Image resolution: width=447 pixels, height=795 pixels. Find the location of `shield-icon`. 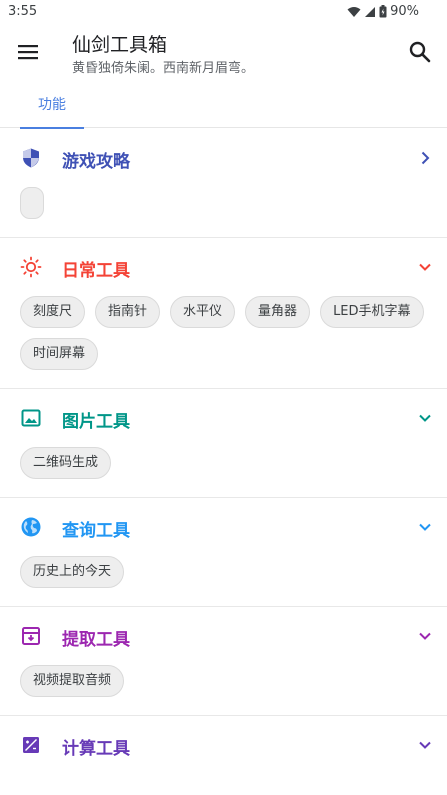

shield-icon is located at coordinates (31, 158).